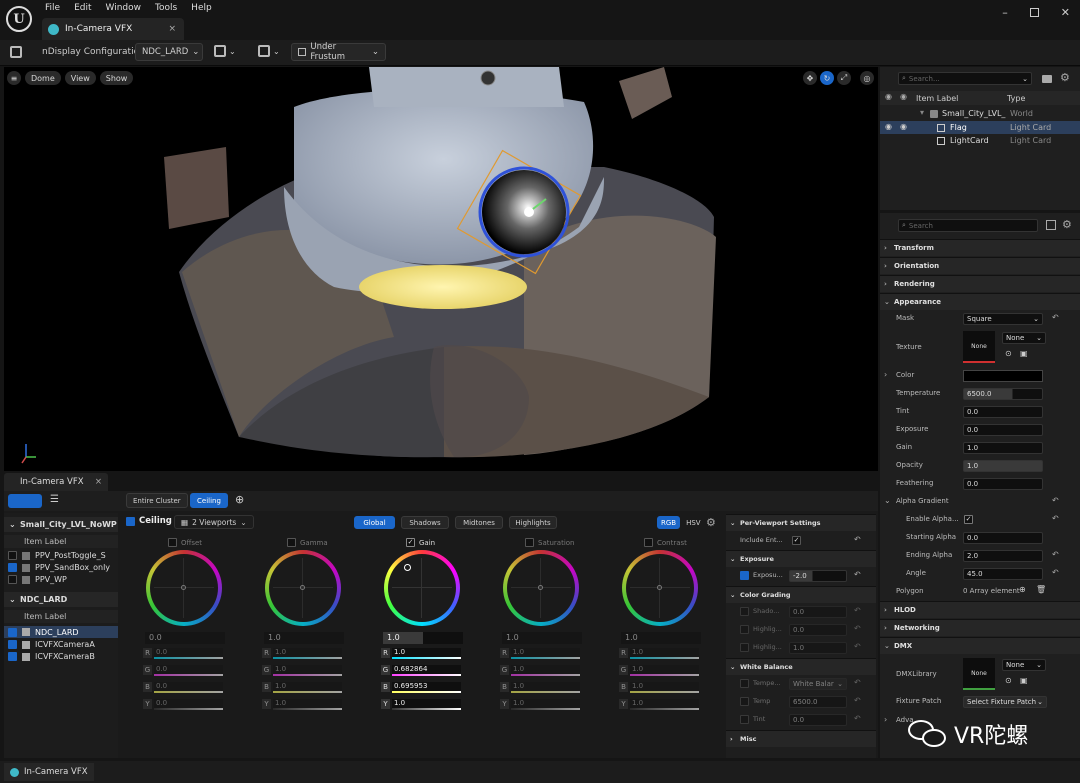 The height and width of the screenshot is (783, 1080). What do you see at coordinates (1024, 665) in the screenshot?
I see `dmx-library-dropdown: None ⌄` at bounding box center [1024, 665].